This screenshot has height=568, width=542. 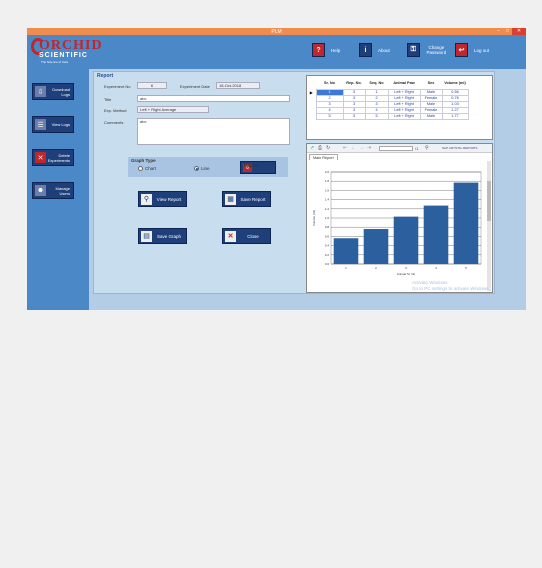 I want to click on row-indicator-header, so click(x=311, y=83).